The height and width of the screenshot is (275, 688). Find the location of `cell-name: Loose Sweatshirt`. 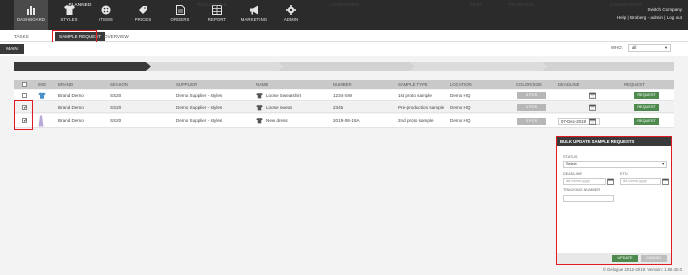

cell-name: Loose Sweatshirt is located at coordinates (283, 95).